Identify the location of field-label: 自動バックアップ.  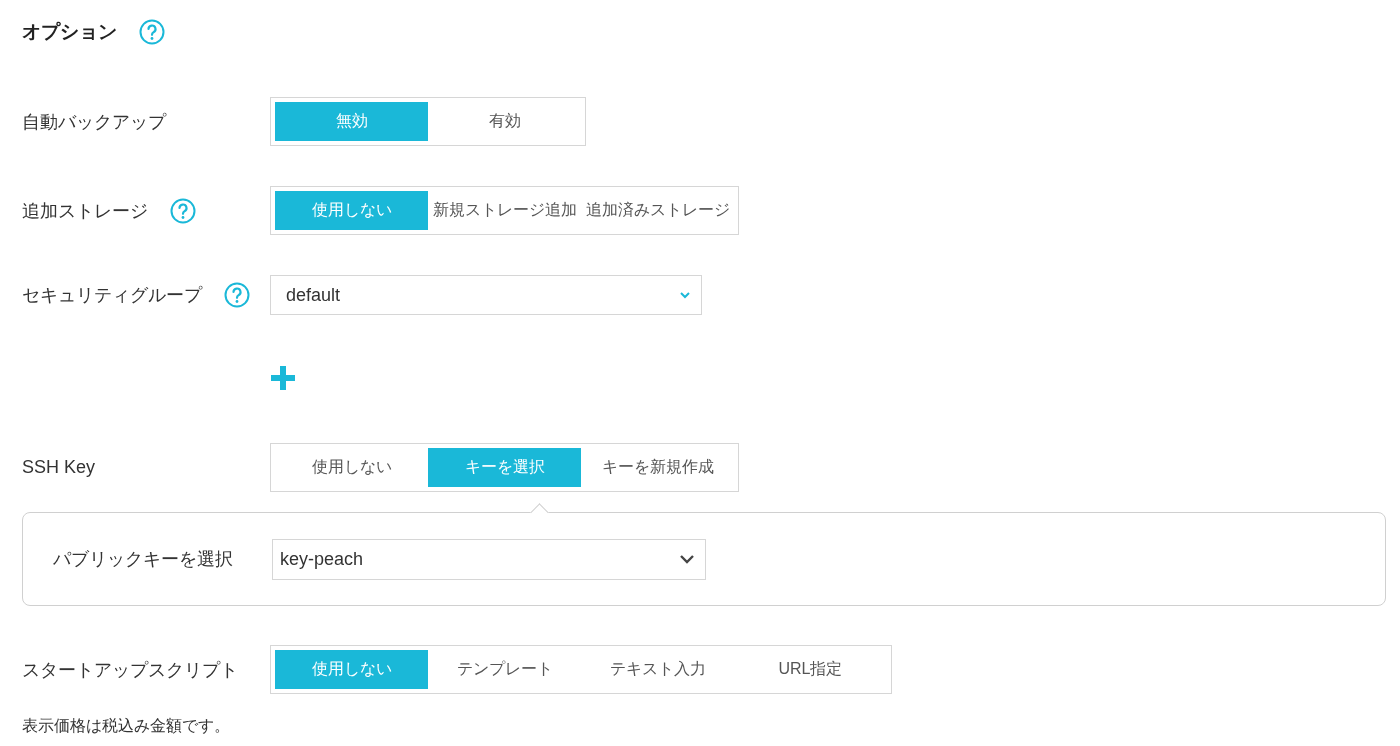
(94, 122).